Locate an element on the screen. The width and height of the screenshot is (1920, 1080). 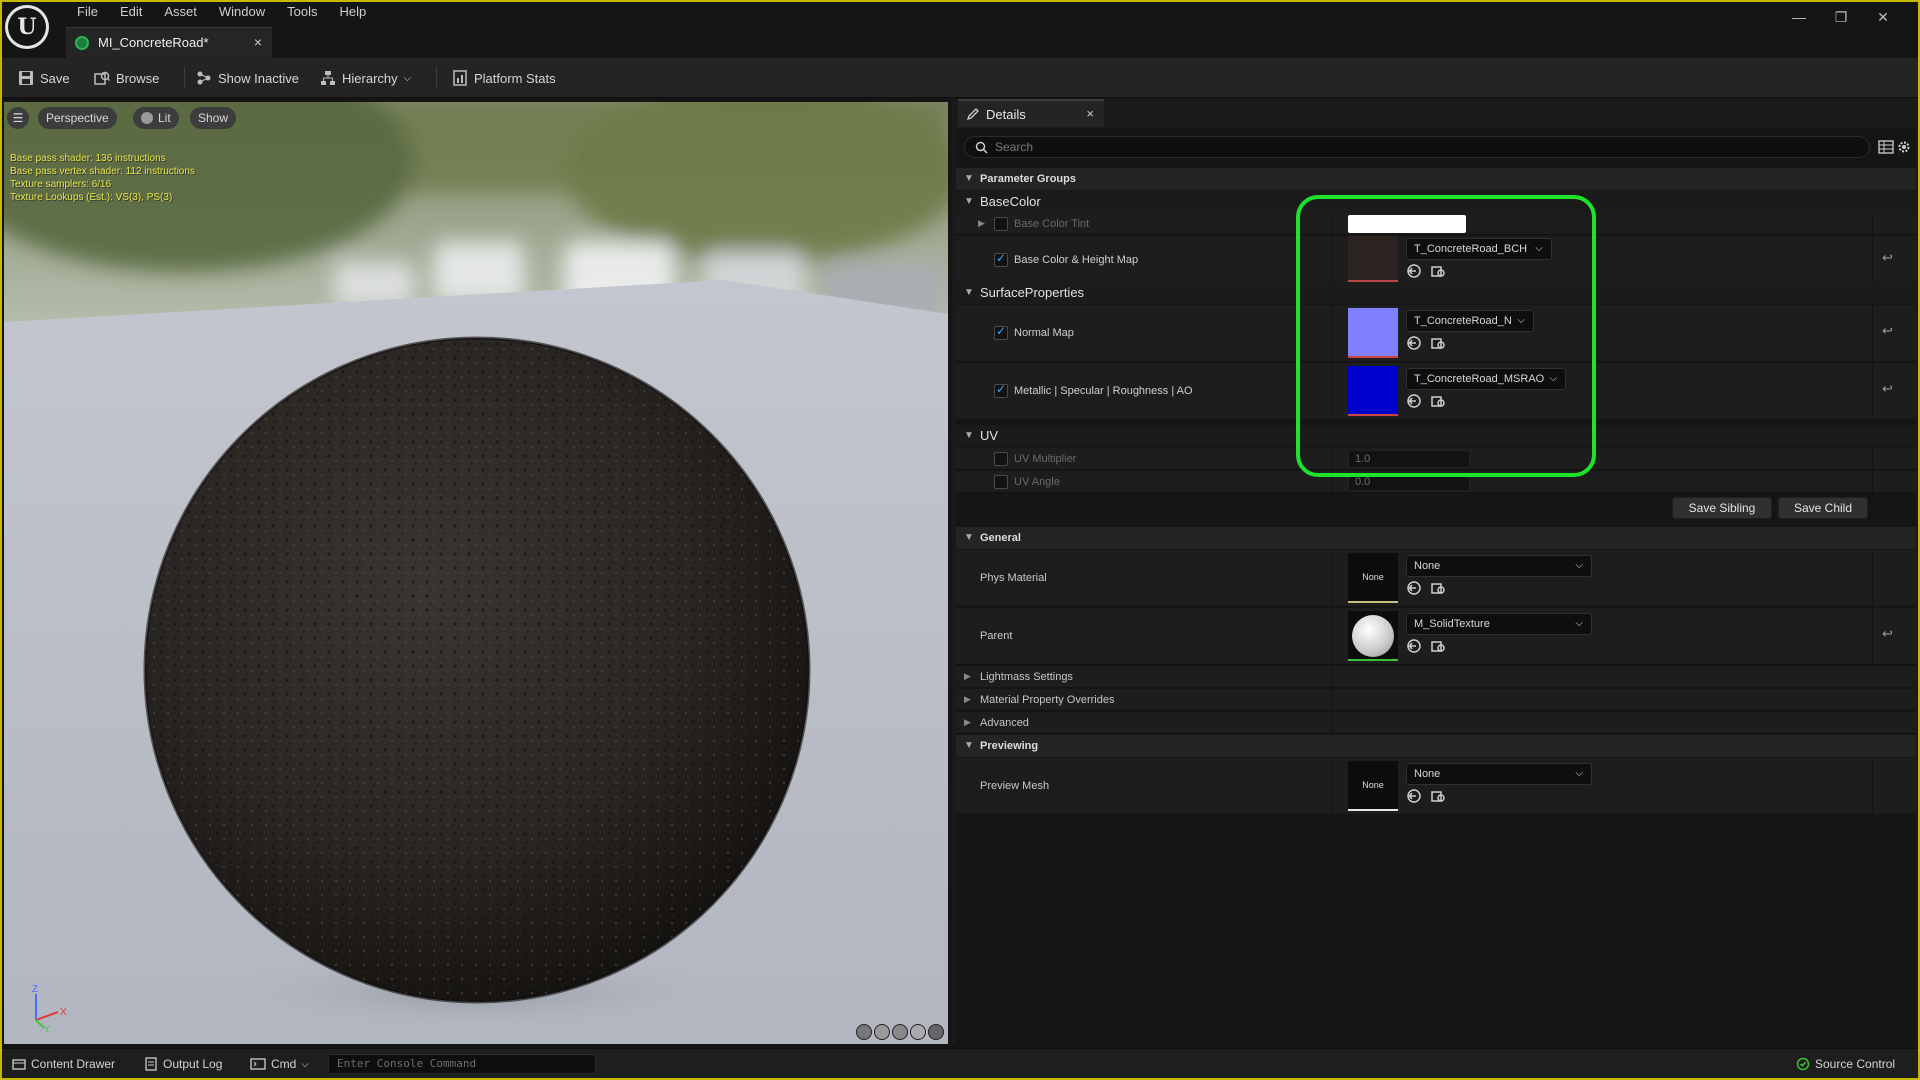
document-tab: MI_ConcreteRoad* × is located at coordinates (169, 42).